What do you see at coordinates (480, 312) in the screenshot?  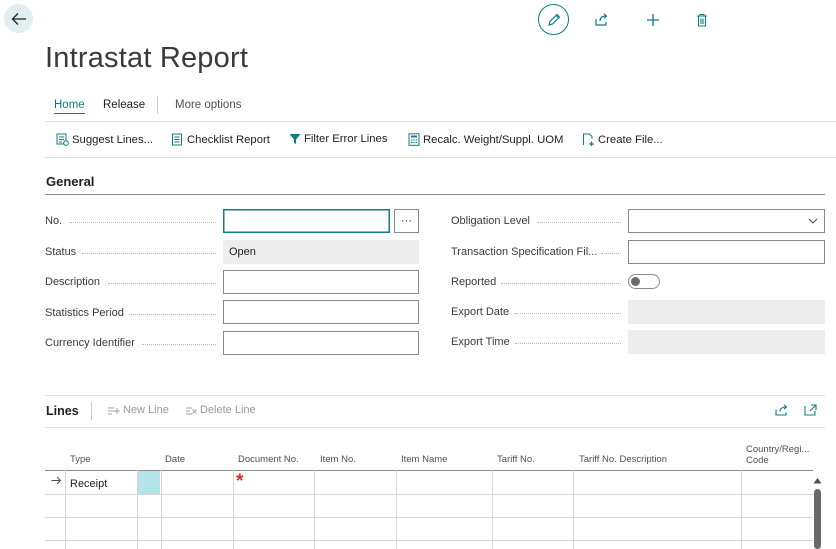 I see `export-date-label: Export Date` at bounding box center [480, 312].